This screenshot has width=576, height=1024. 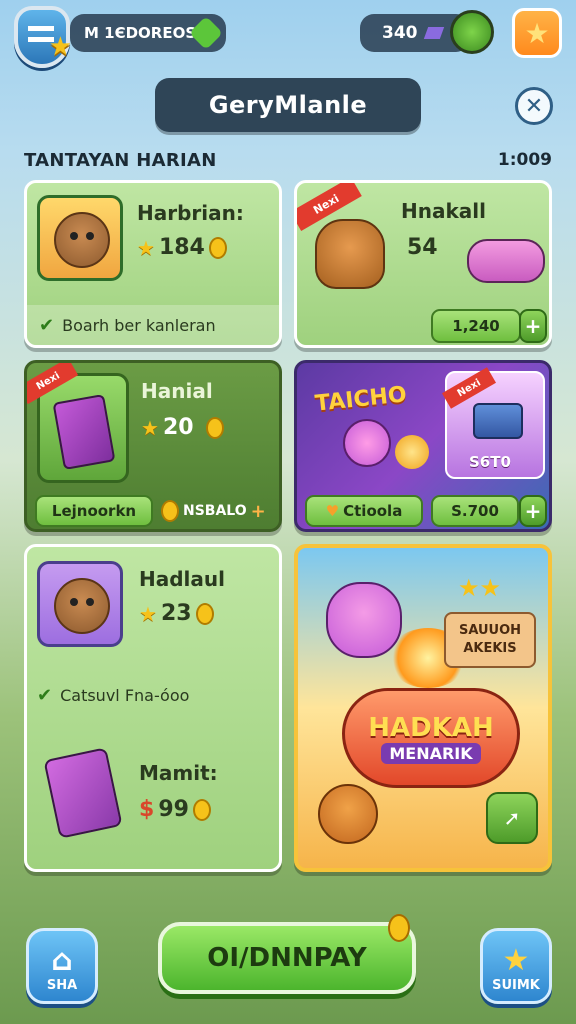 I want to click on quest-reward: ★ 20, so click(x=182, y=427).